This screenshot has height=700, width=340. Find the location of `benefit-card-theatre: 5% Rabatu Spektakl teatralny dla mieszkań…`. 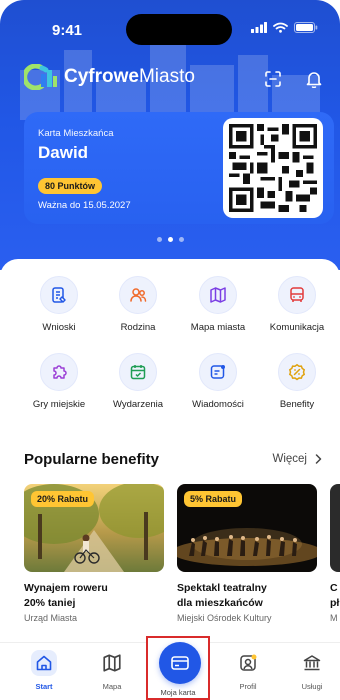

benefit-card-theatre: 5% Rabatu Spektakl teatralny dla mieszkań… is located at coordinates (247, 553).